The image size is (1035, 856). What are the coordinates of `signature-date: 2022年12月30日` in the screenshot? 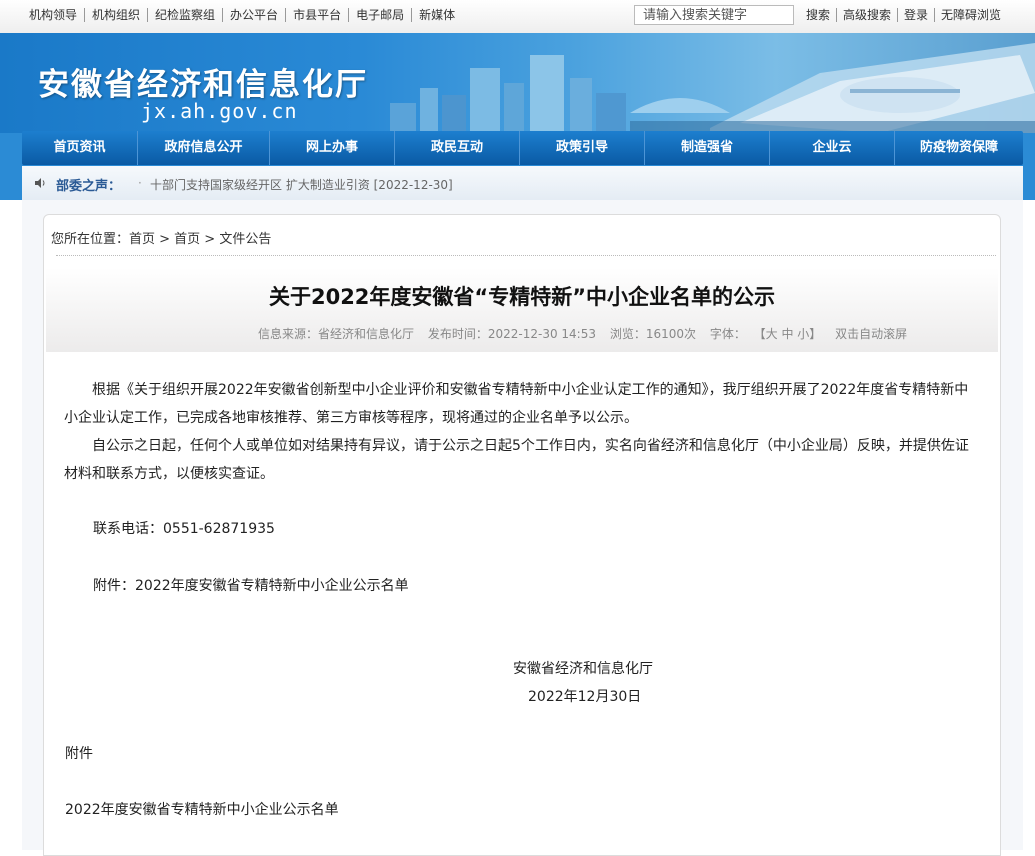 It's located at (585, 697).